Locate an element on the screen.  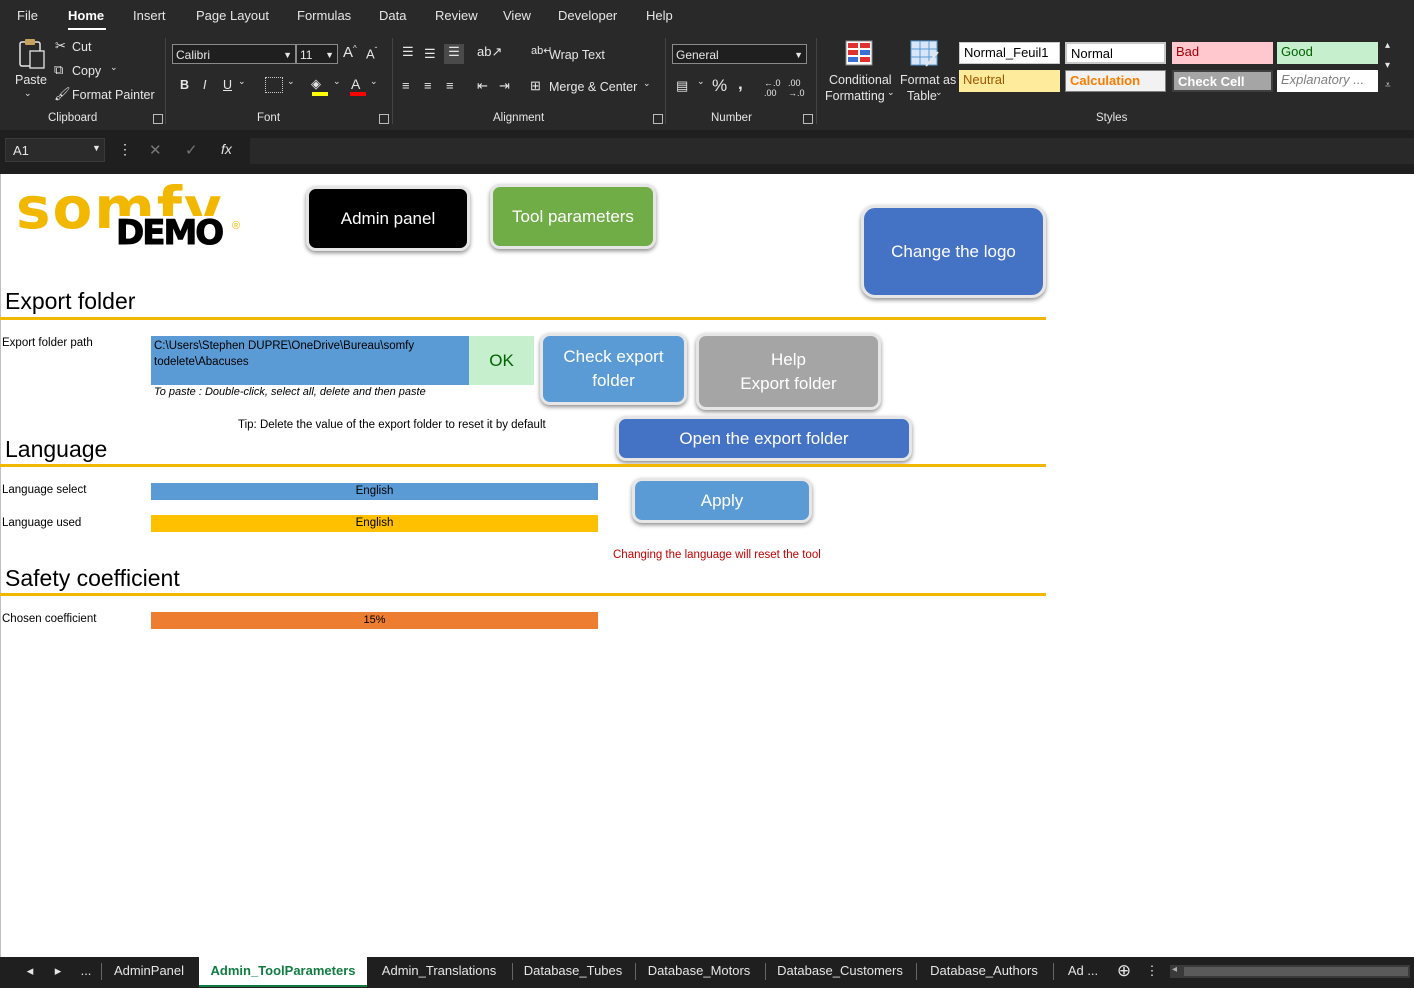
increase-decimal-icon: ←.0.00 is located at coordinates (772, 88).